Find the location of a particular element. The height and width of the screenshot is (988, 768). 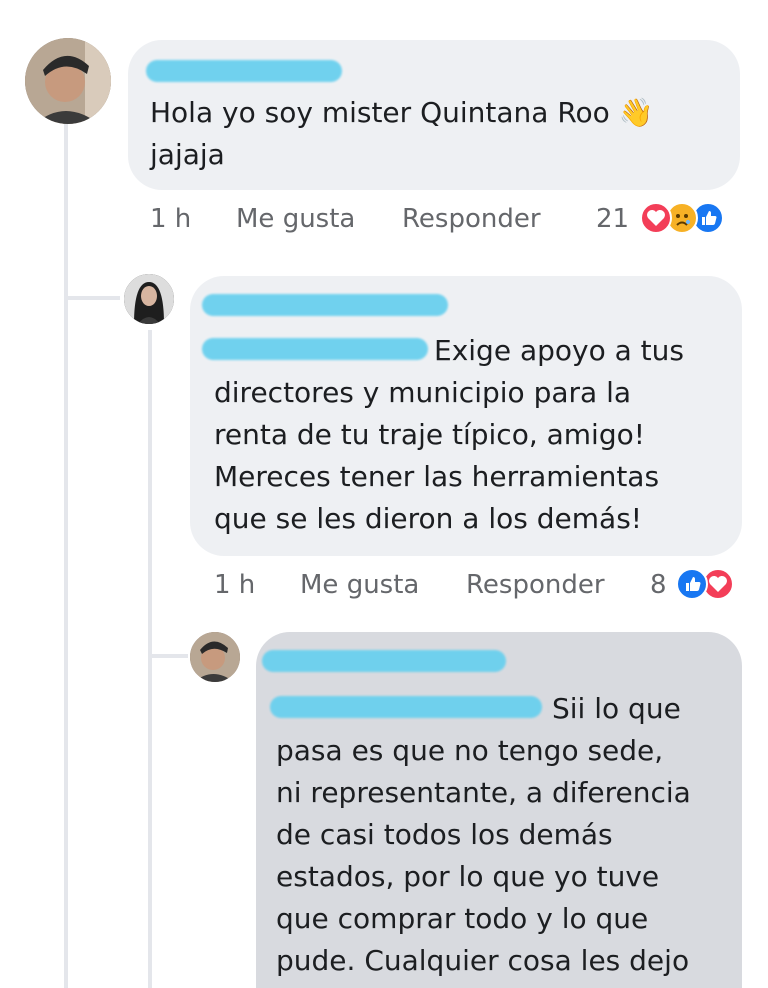

thread-connector is located at coordinates (92, 298).